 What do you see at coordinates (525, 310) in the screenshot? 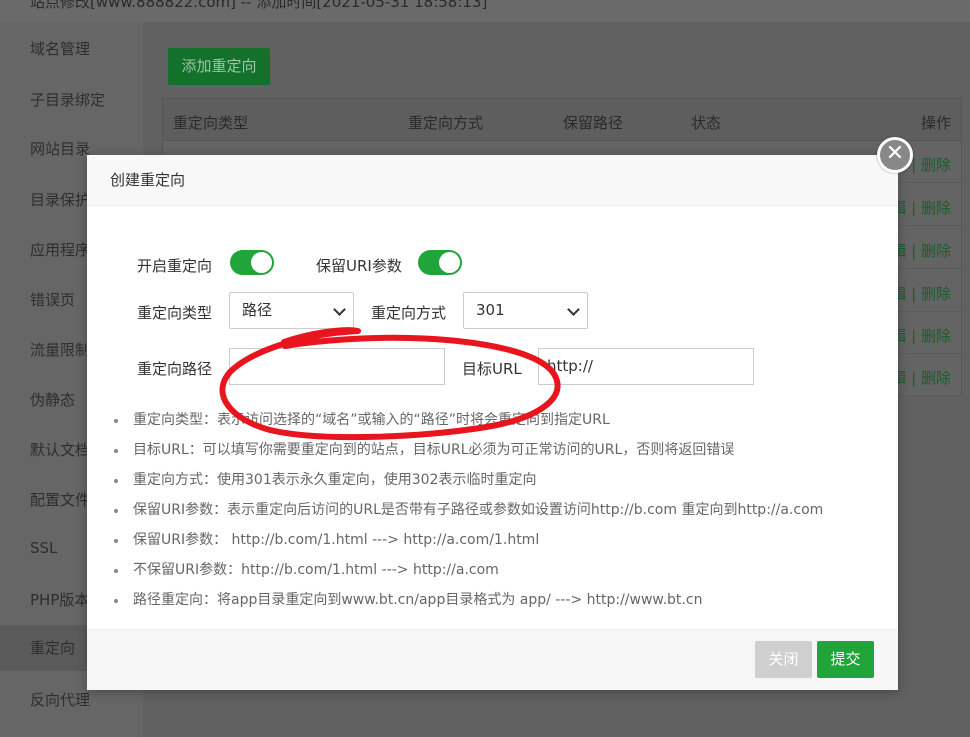
I see `redirect-method-select: 301` at bounding box center [525, 310].